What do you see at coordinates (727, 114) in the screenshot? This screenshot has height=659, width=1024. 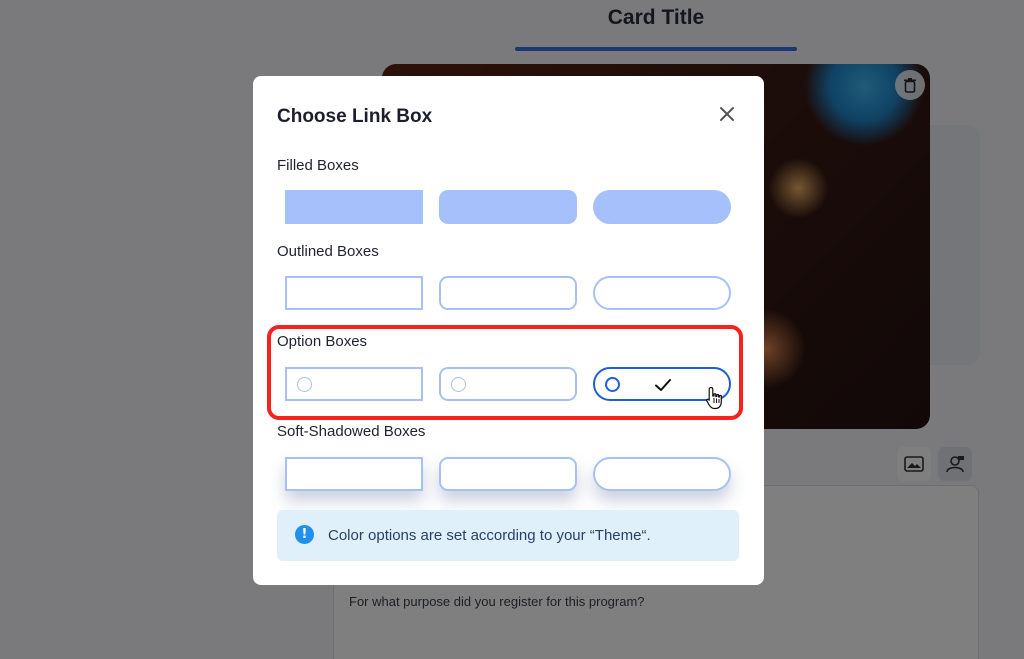 I see `close-icon` at bounding box center [727, 114].